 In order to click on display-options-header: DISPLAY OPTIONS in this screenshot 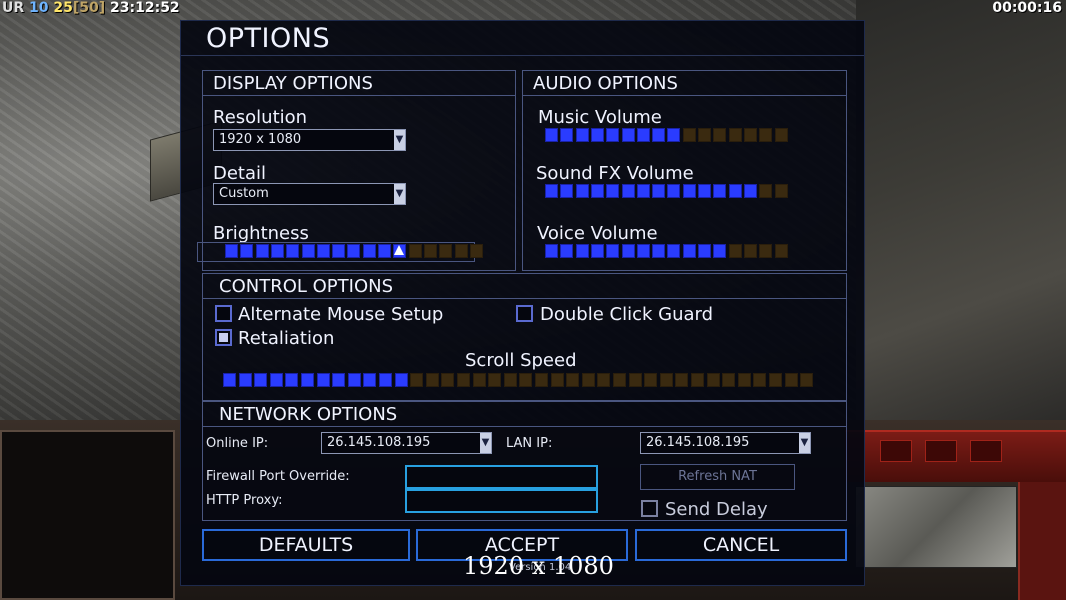, I will do `click(359, 83)`.